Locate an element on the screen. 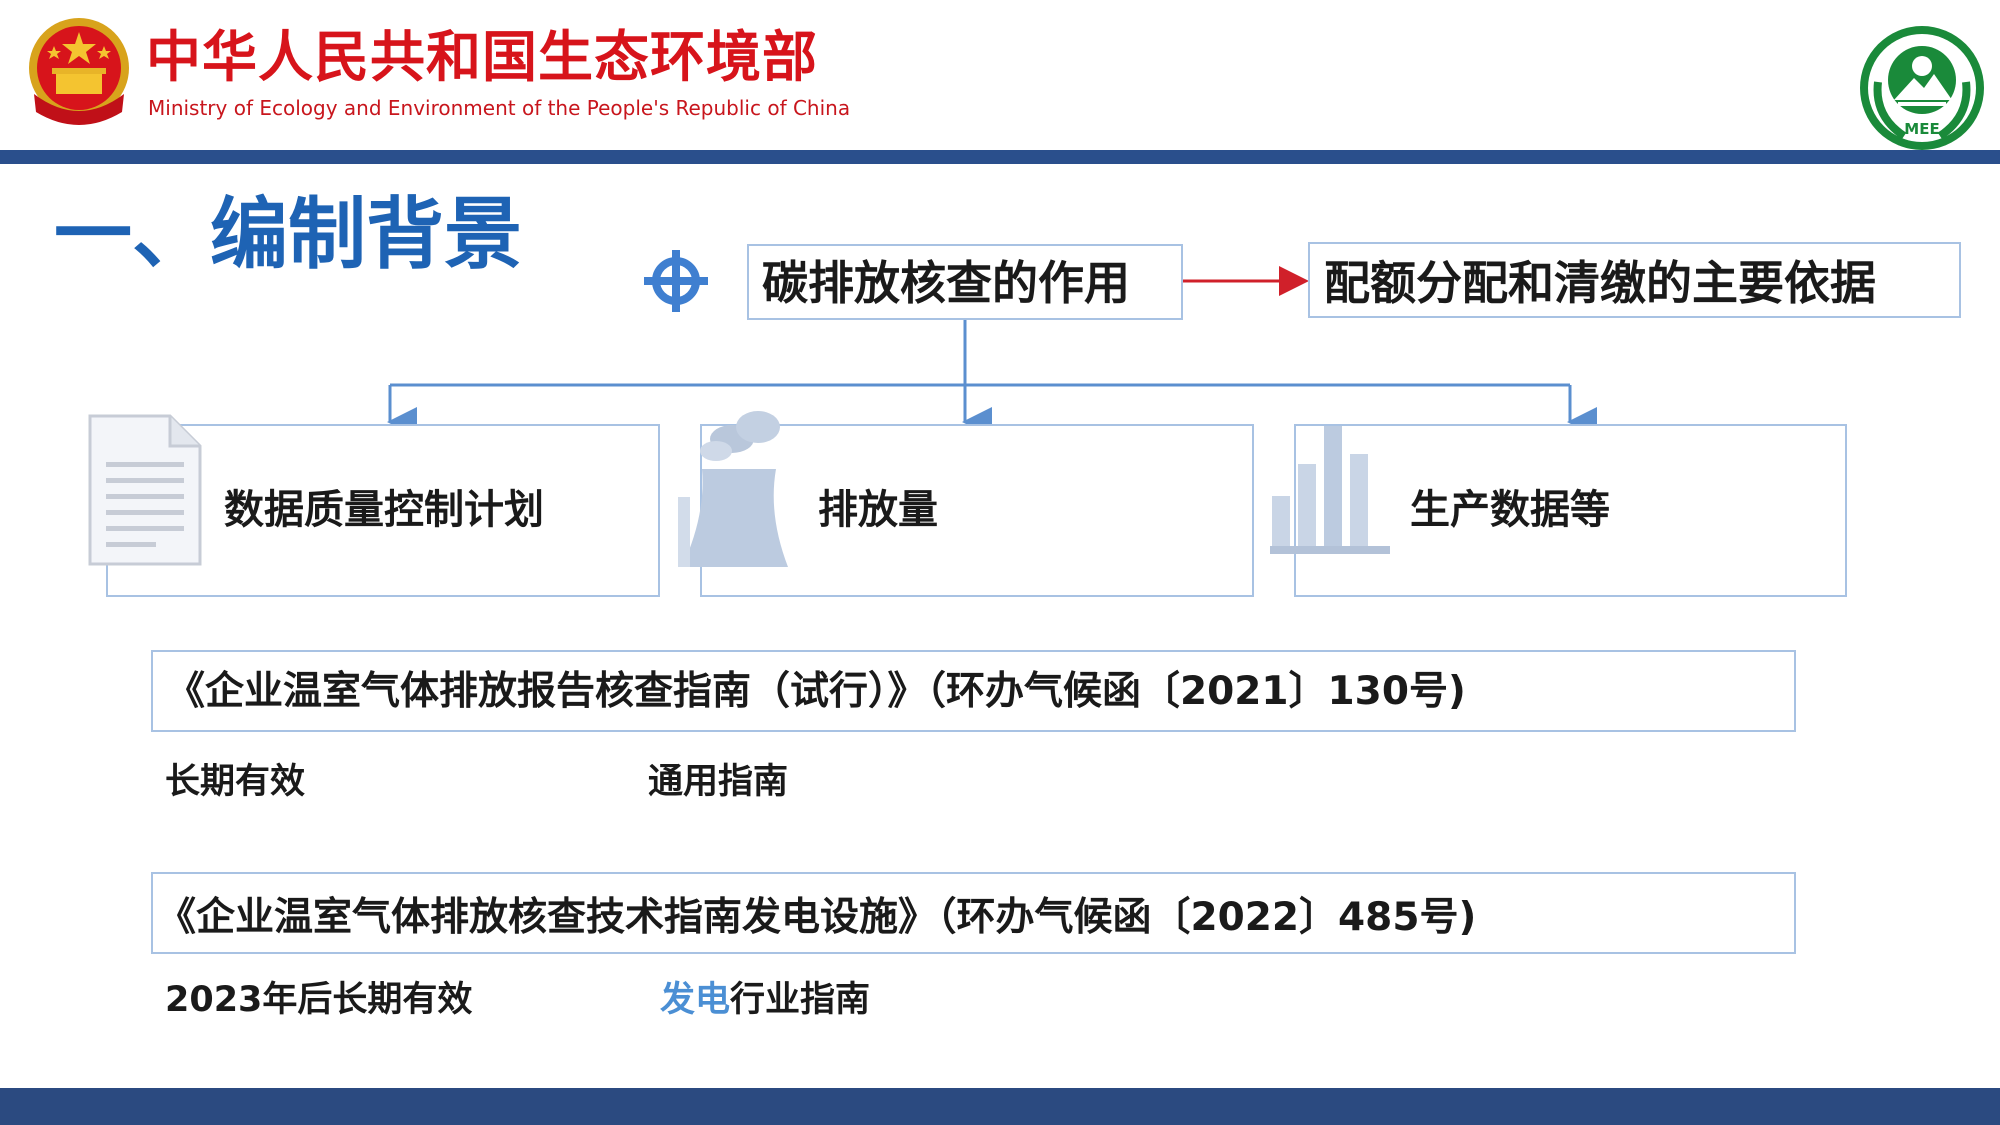 This screenshot has height=1125, width=2000. role-label: 碳排放核查的作用 is located at coordinates (946, 283).